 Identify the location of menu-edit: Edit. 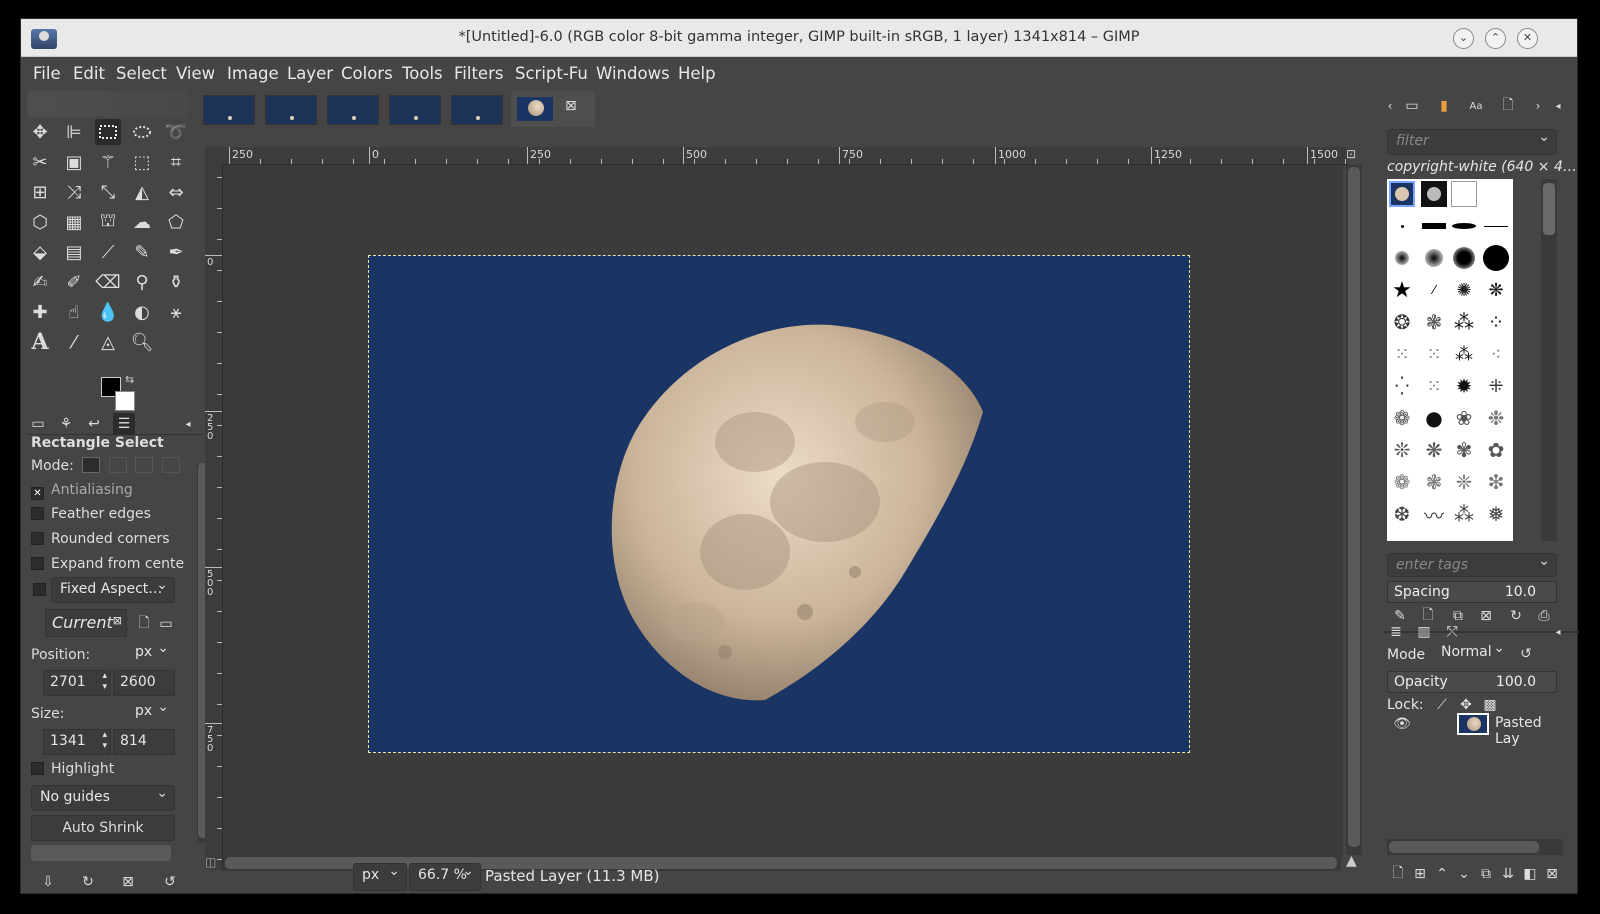
(89, 73).